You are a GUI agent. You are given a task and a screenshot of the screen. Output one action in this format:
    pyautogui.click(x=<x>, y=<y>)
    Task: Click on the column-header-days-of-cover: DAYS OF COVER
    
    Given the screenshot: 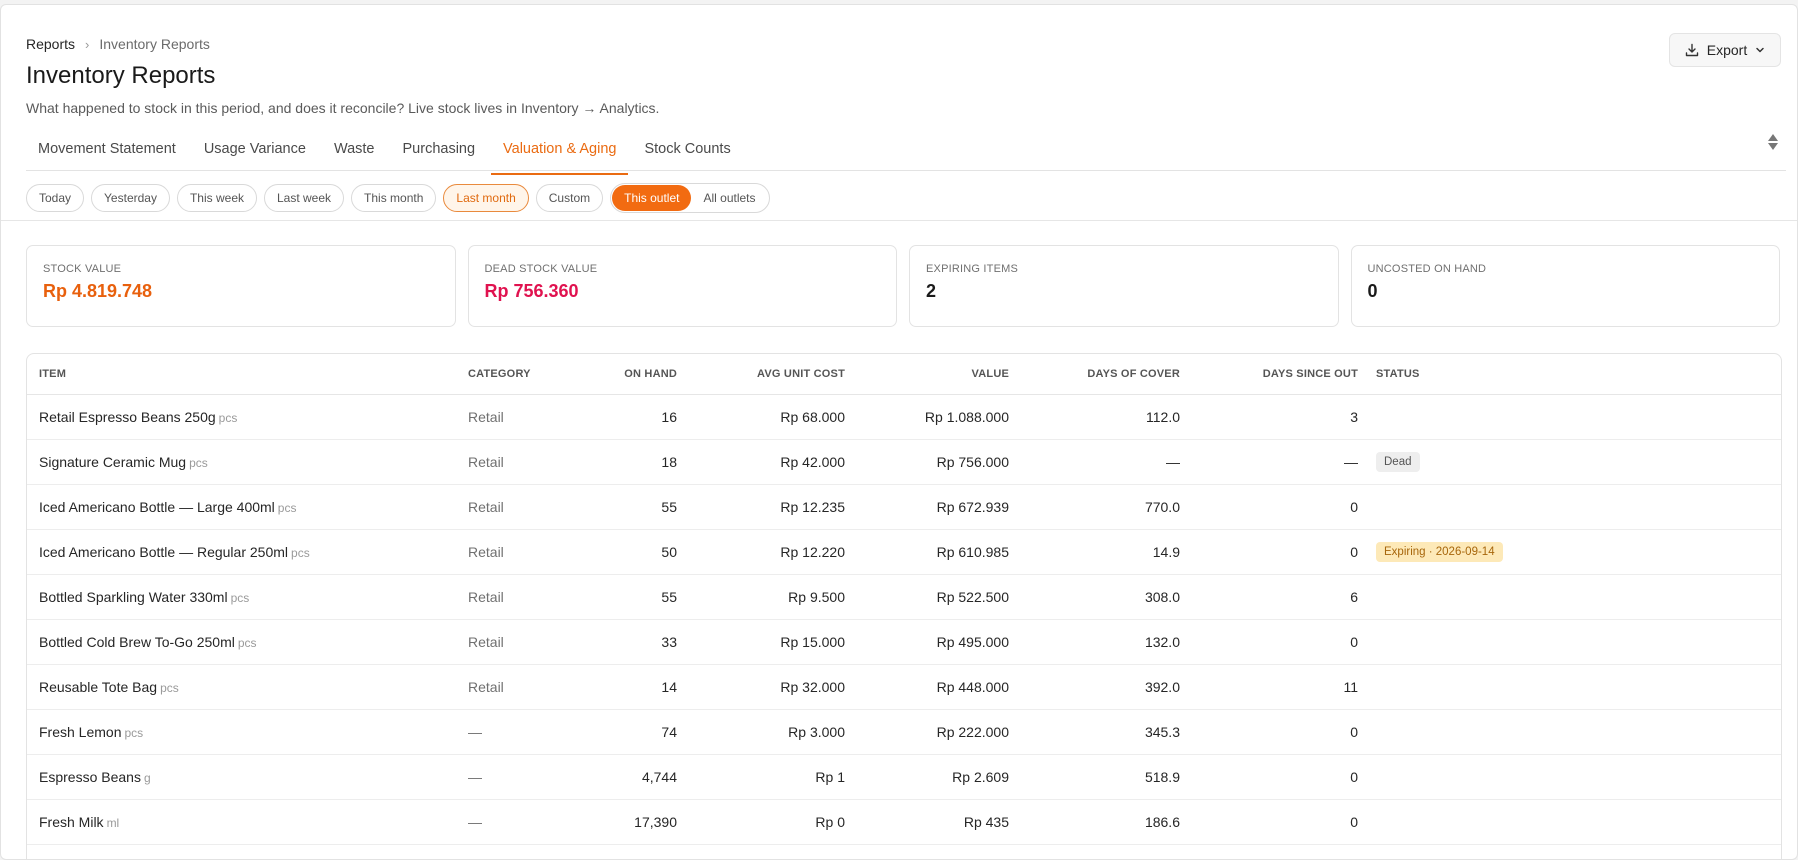 What is the action you would take?
    pyautogui.click(x=1094, y=374)
    